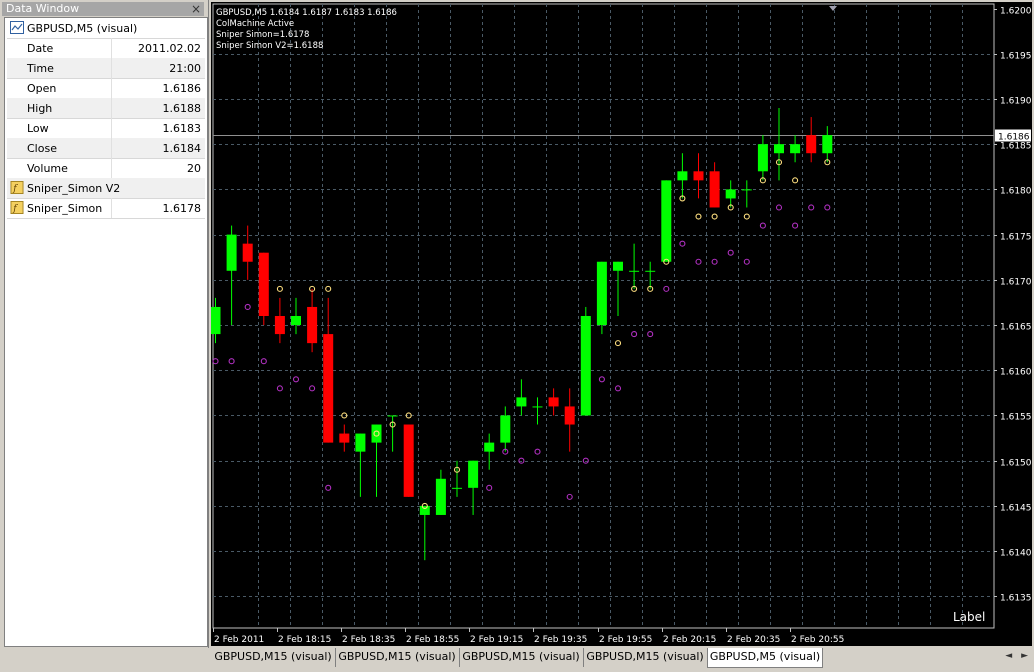 Image resolution: width=1034 pixels, height=672 pixels. Describe the element at coordinates (496, 640) in the screenshot. I see `x-tick-label: 2 Feb 19:15` at that location.